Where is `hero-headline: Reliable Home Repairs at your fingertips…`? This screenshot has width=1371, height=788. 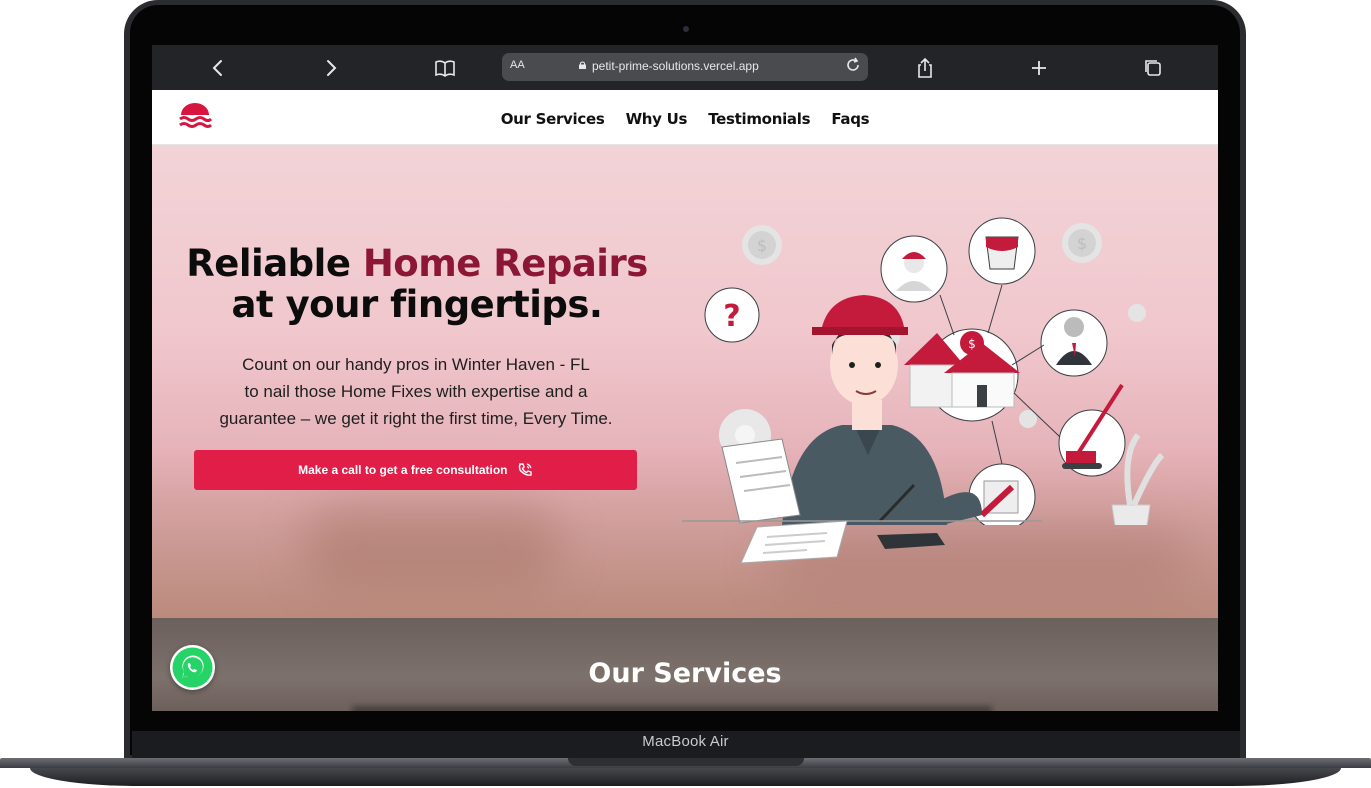
hero-headline: Reliable Home Repairs at your fingertips… is located at coordinates (417, 284).